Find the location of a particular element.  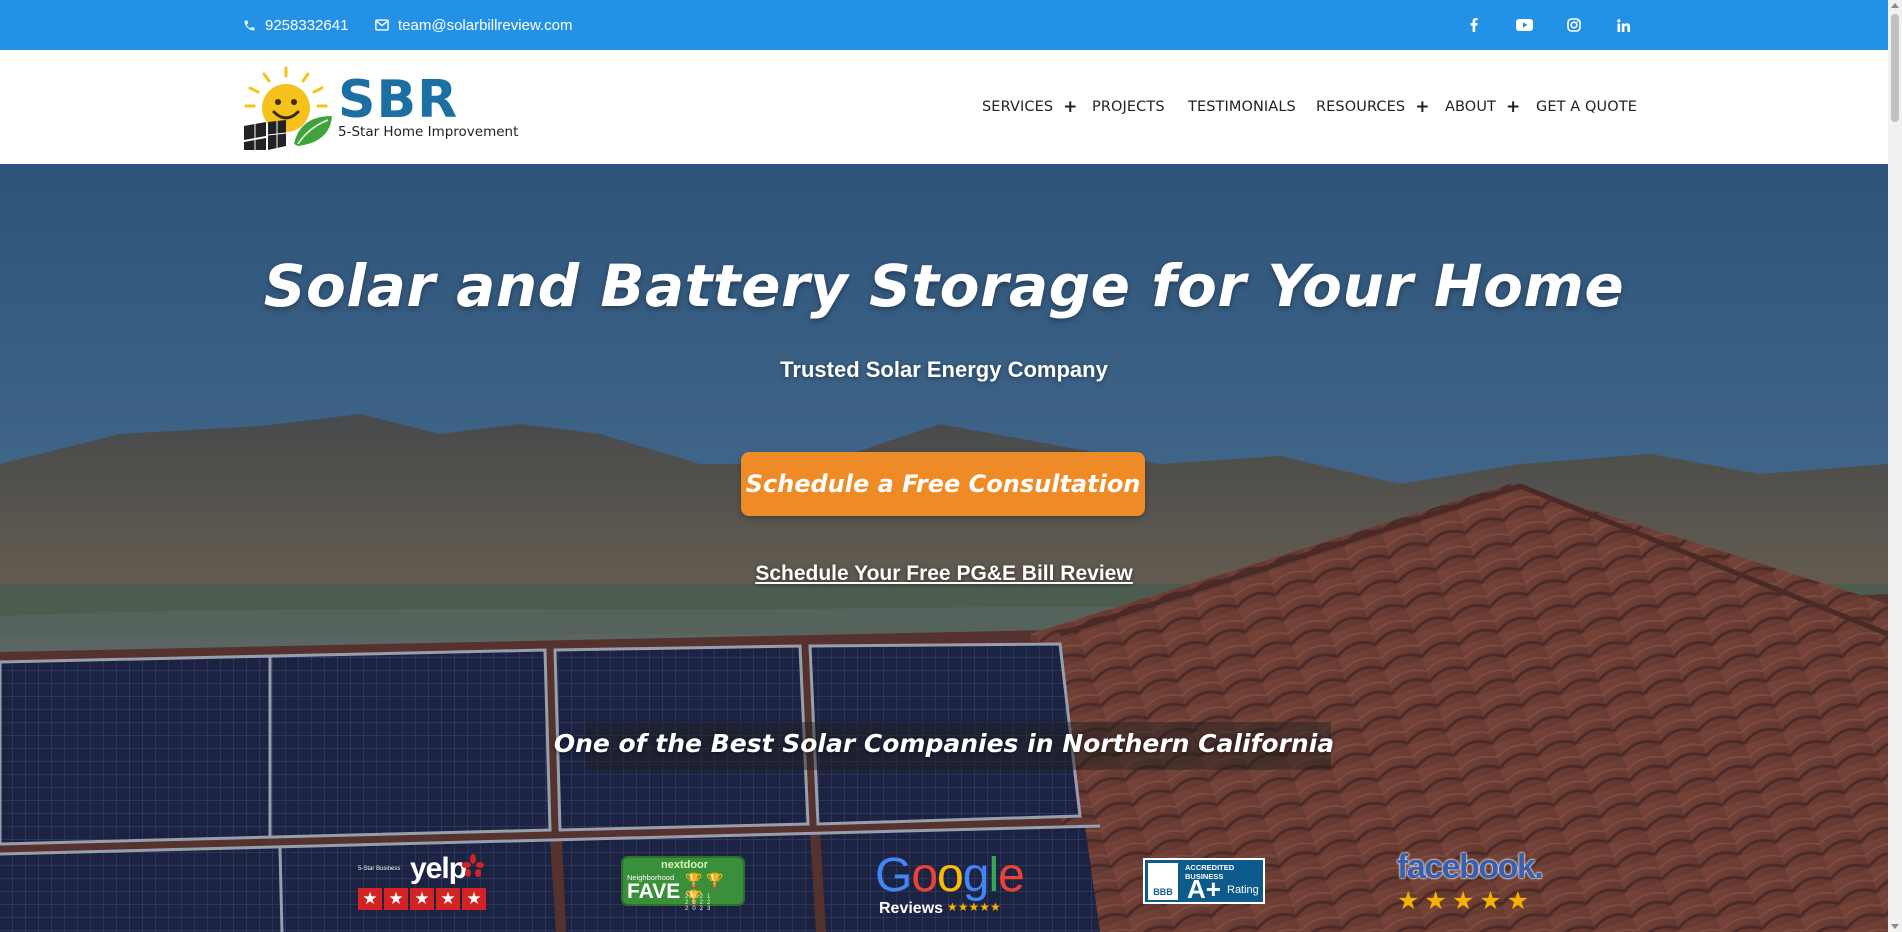

scroll-down-arrow-icon is located at coordinates (1895, 926).